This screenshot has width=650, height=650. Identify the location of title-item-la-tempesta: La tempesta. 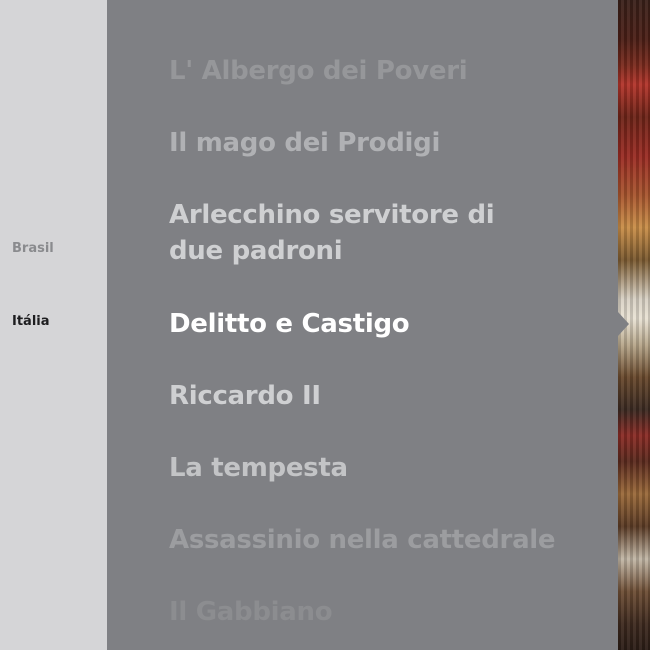
(349, 468).